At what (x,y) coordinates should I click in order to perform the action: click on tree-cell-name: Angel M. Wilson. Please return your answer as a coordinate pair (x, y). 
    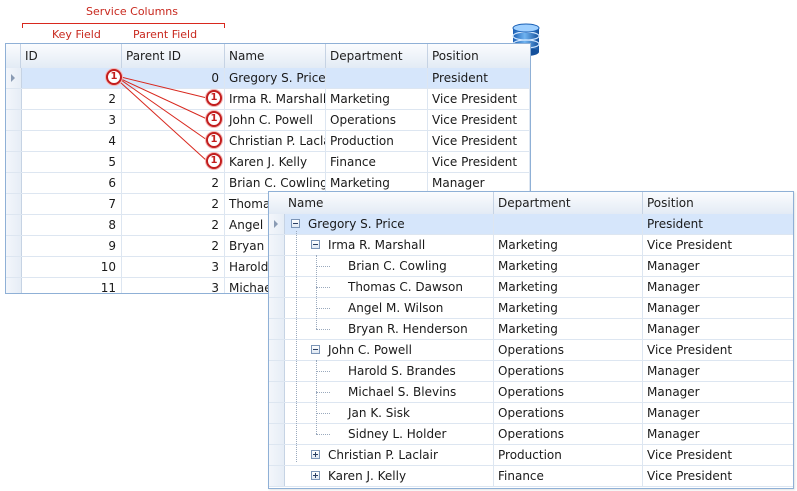
    Looking at the image, I should click on (419, 308).